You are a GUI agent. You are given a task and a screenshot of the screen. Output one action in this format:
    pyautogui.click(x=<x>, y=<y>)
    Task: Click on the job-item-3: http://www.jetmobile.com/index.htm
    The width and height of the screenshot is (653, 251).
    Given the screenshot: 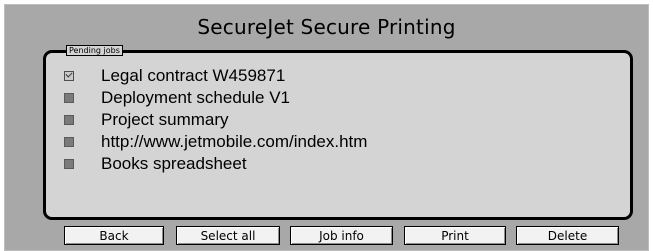 What is the action you would take?
    pyautogui.click(x=215, y=142)
    